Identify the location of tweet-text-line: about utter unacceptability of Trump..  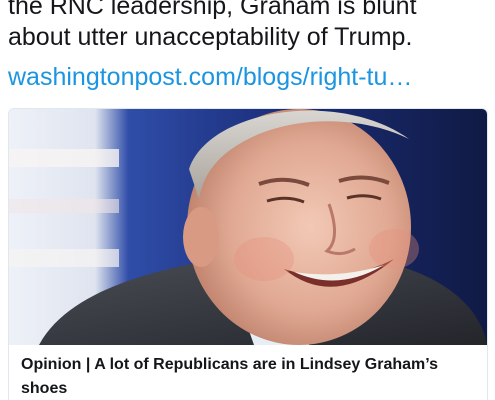
(210, 37).